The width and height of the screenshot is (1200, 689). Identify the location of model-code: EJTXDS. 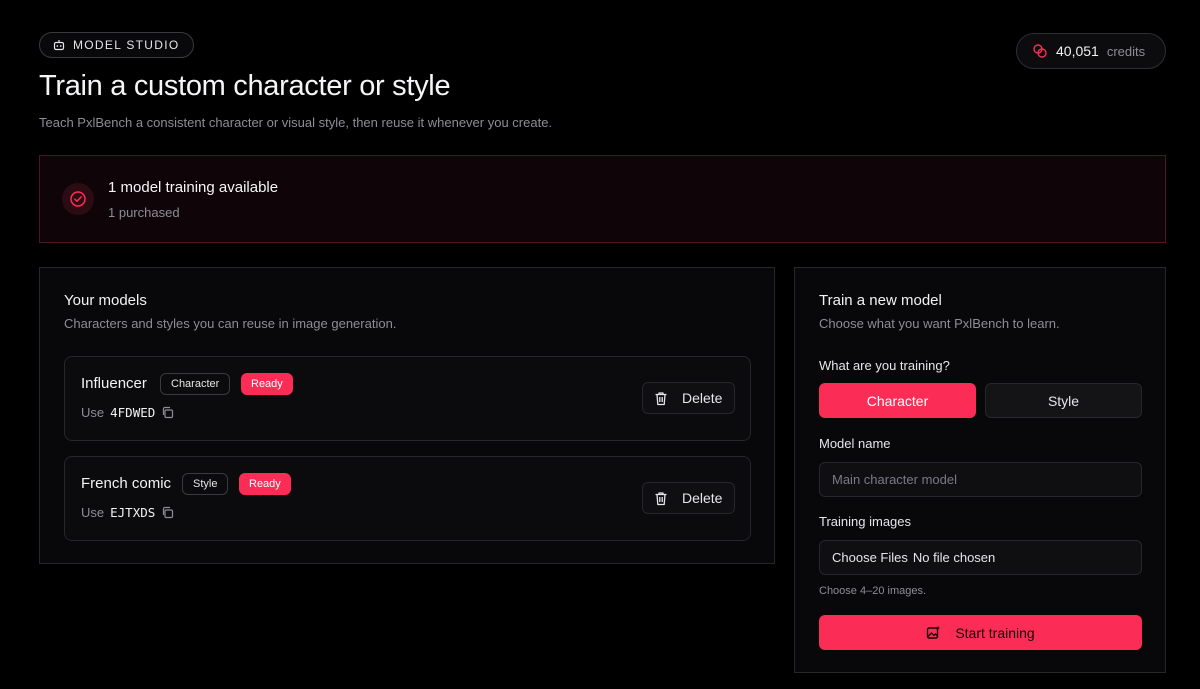
(133, 512).